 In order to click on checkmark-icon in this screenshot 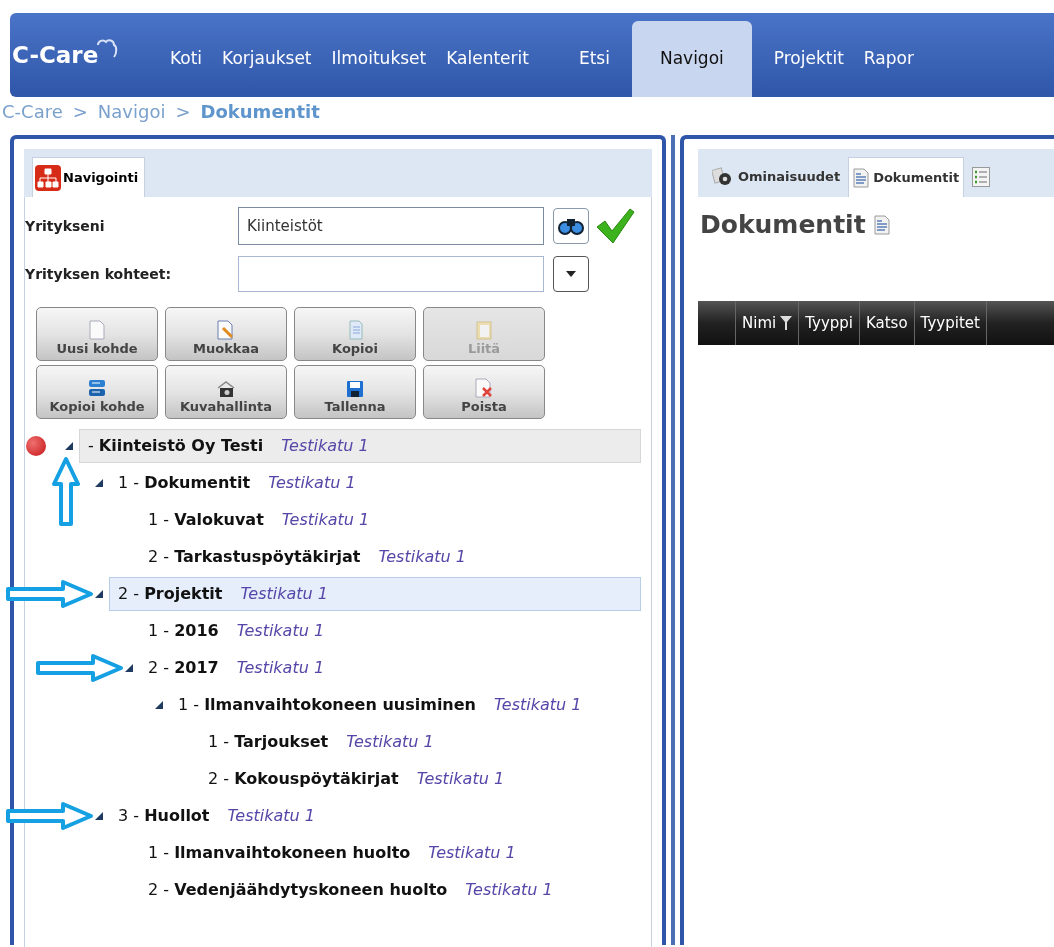, I will do `click(615, 226)`.